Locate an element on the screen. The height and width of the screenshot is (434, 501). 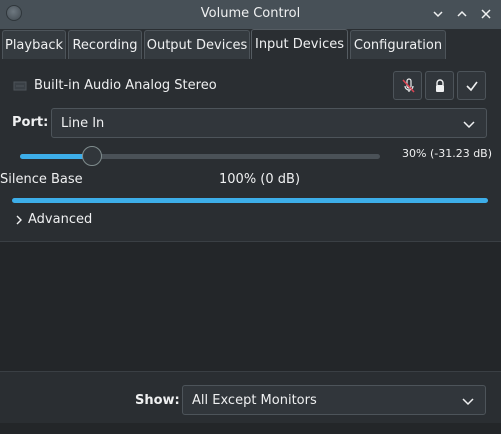
silence-base-bar is located at coordinates (250, 200).